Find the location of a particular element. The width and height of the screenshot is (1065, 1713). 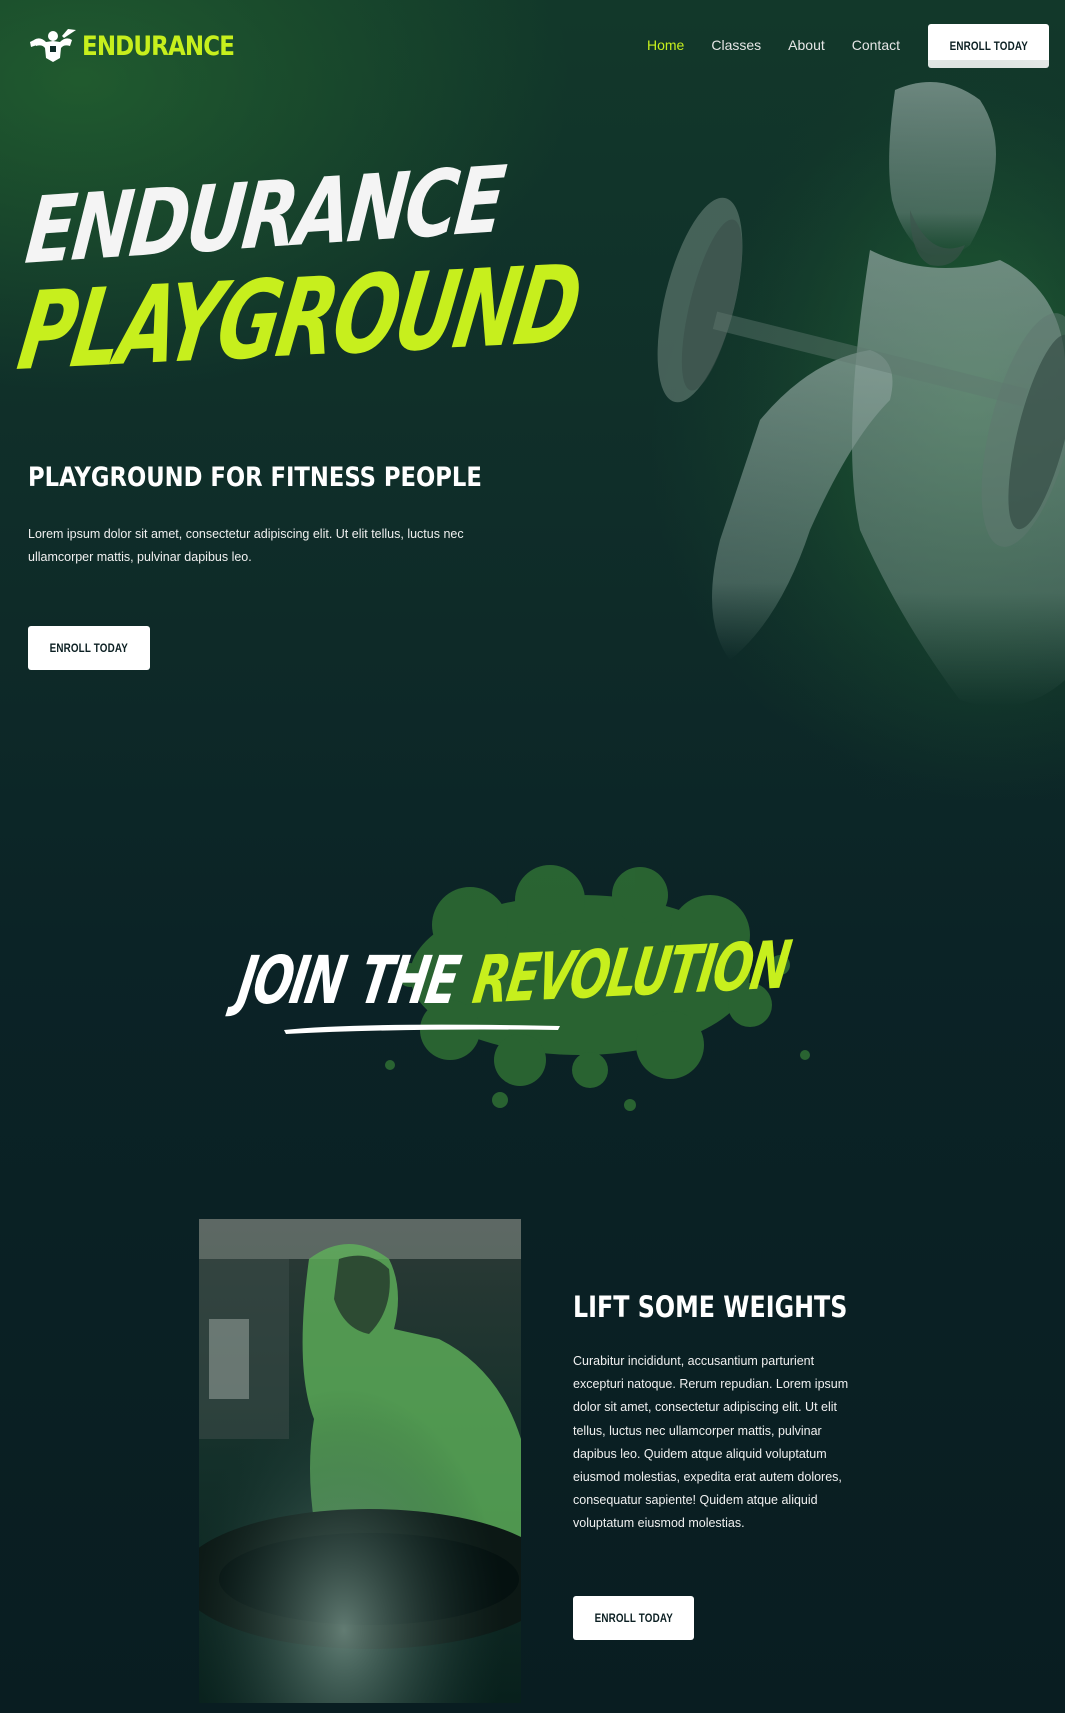

logo-text: ENDURANCE is located at coordinates (158, 46).